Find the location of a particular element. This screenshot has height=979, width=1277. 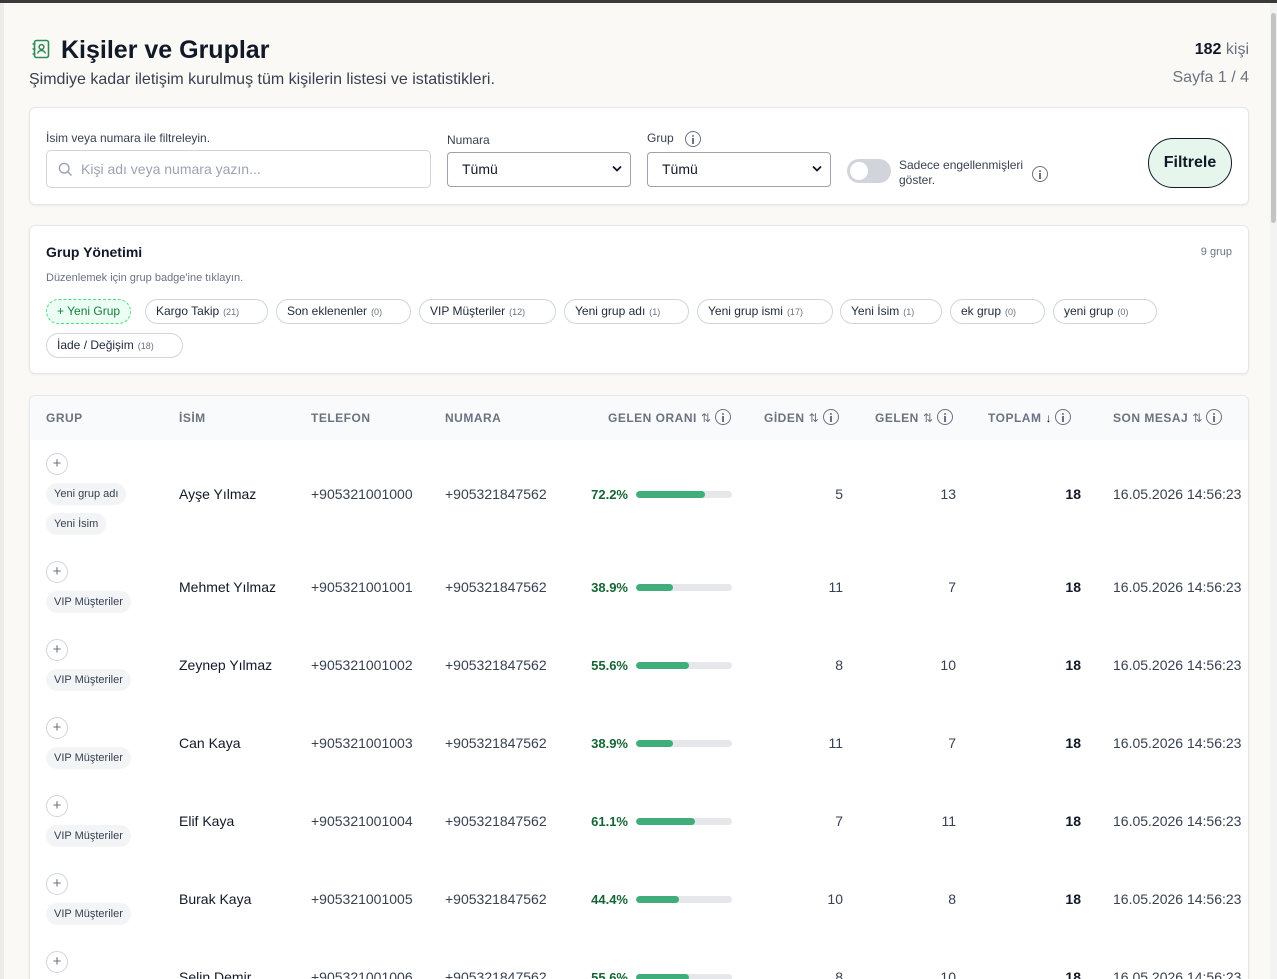

rate-info-icon is located at coordinates (722, 417).